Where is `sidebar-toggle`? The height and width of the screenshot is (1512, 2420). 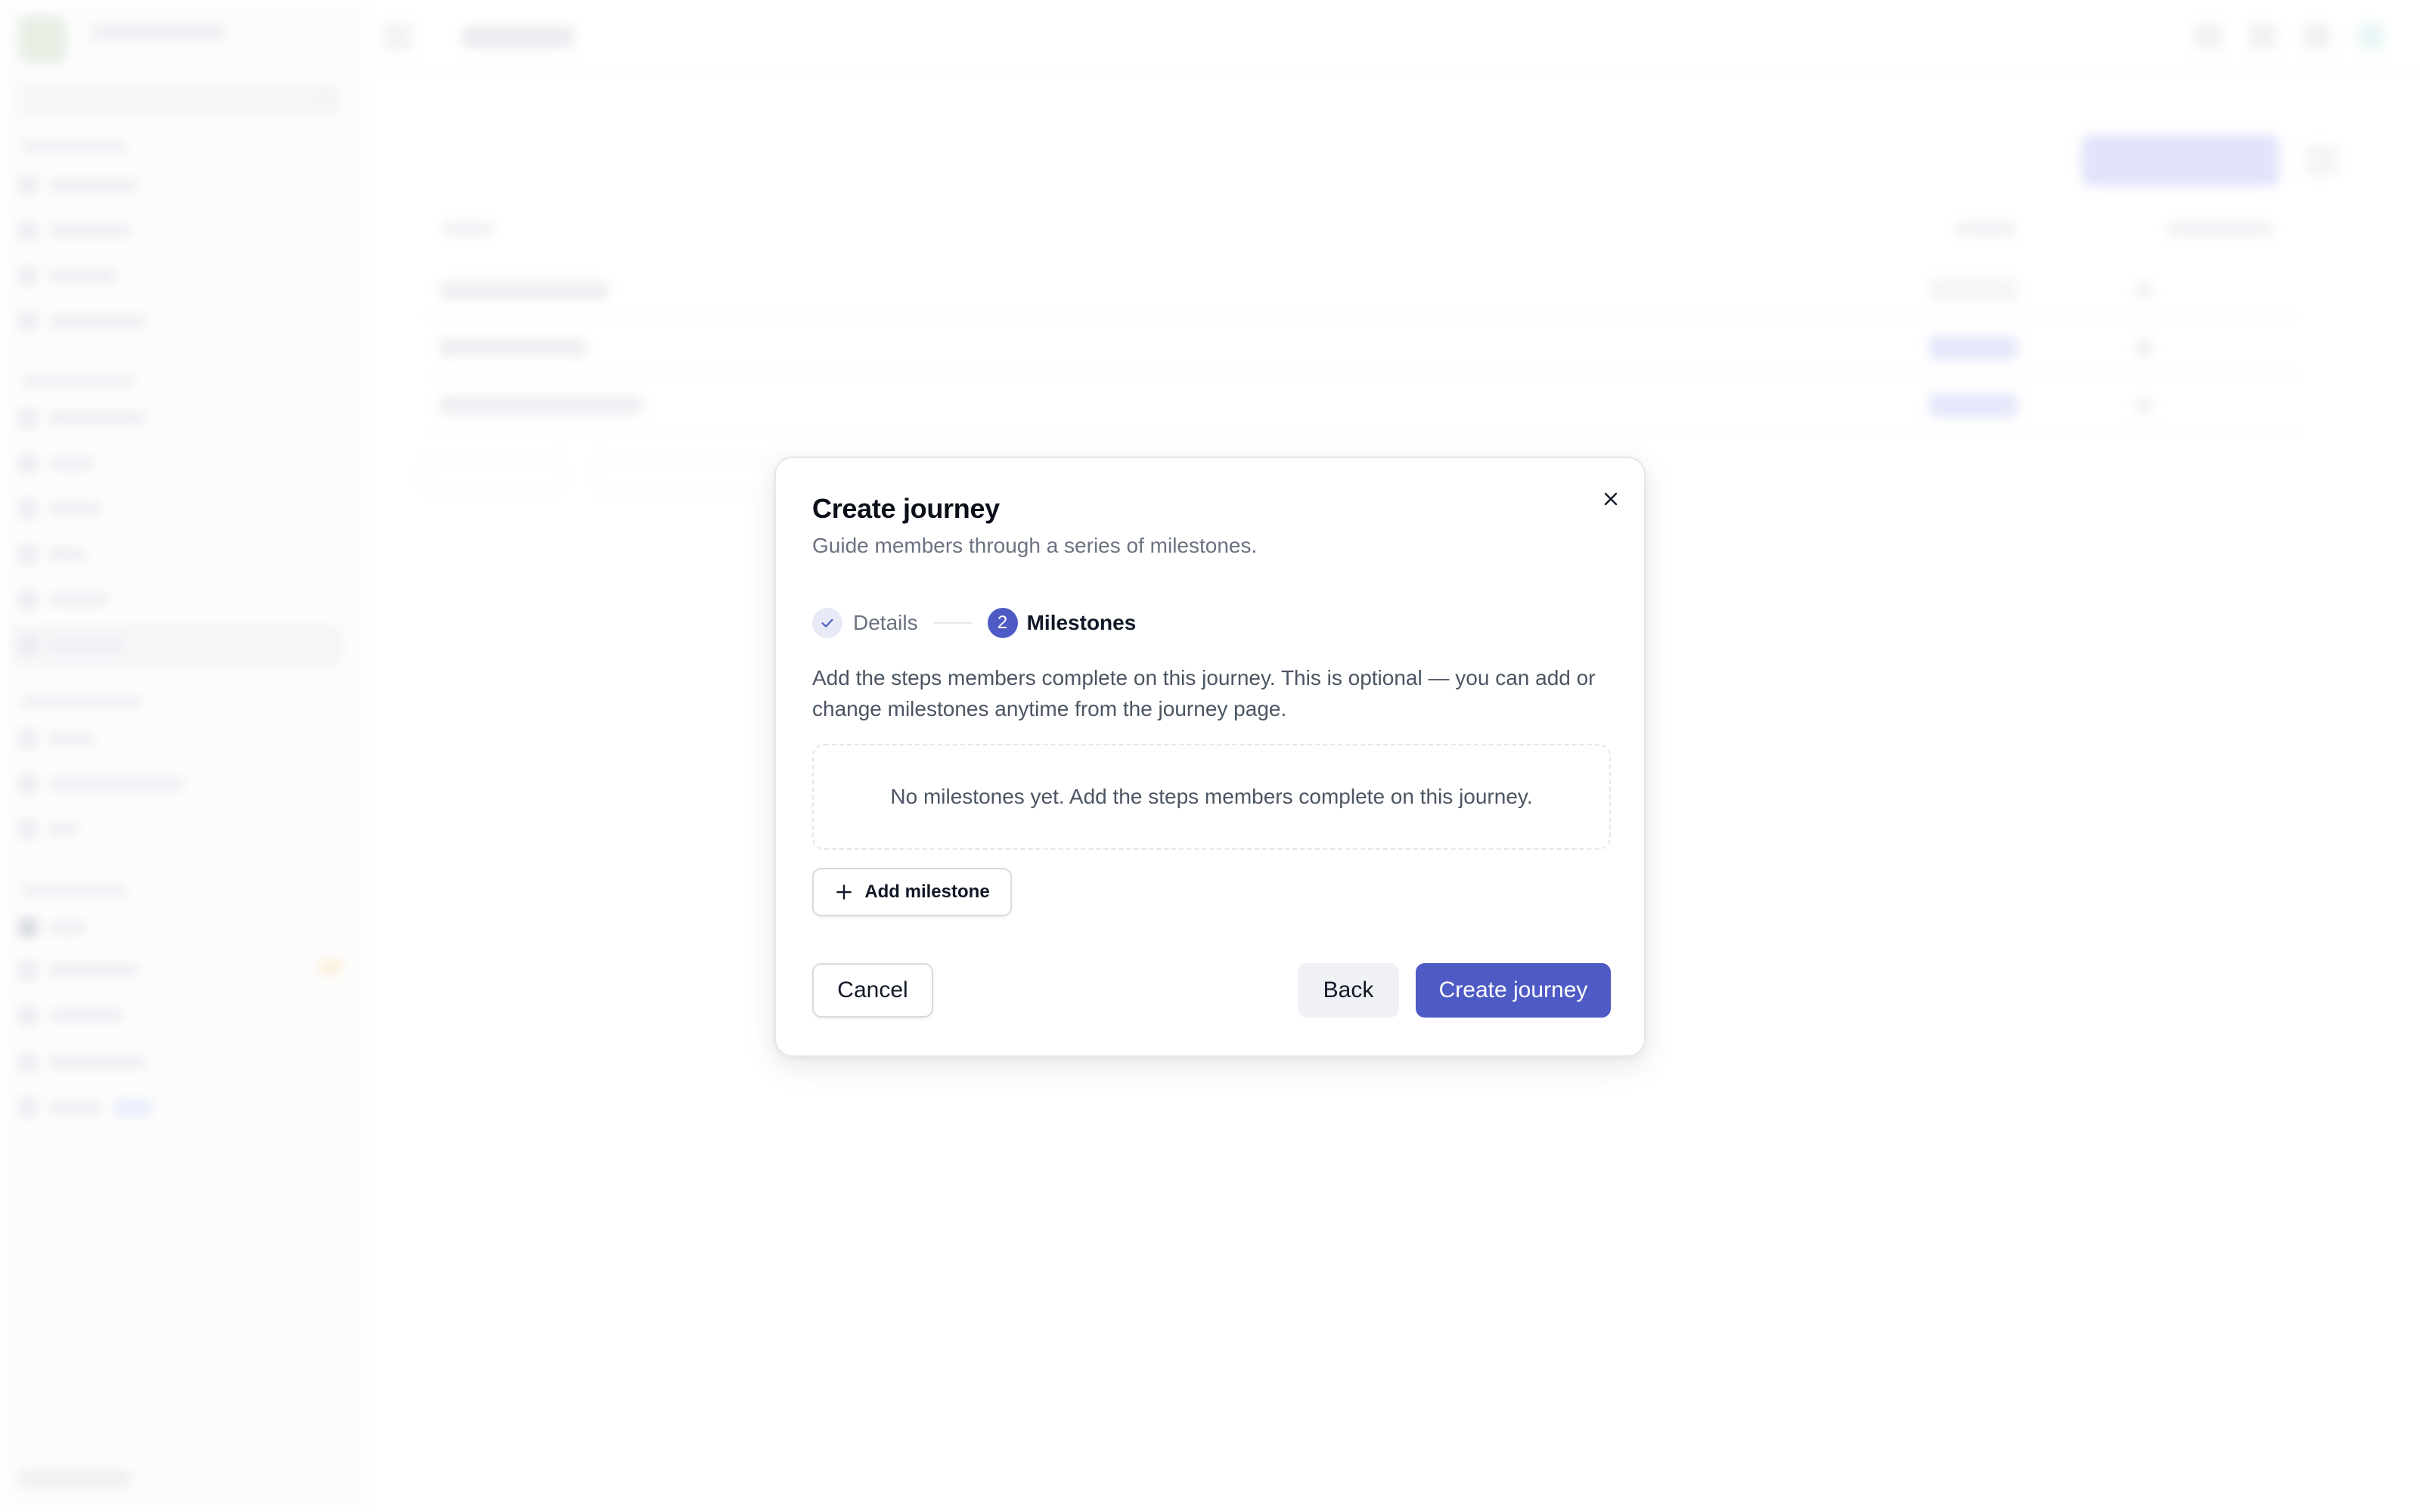
sidebar-toggle is located at coordinates (325, 100).